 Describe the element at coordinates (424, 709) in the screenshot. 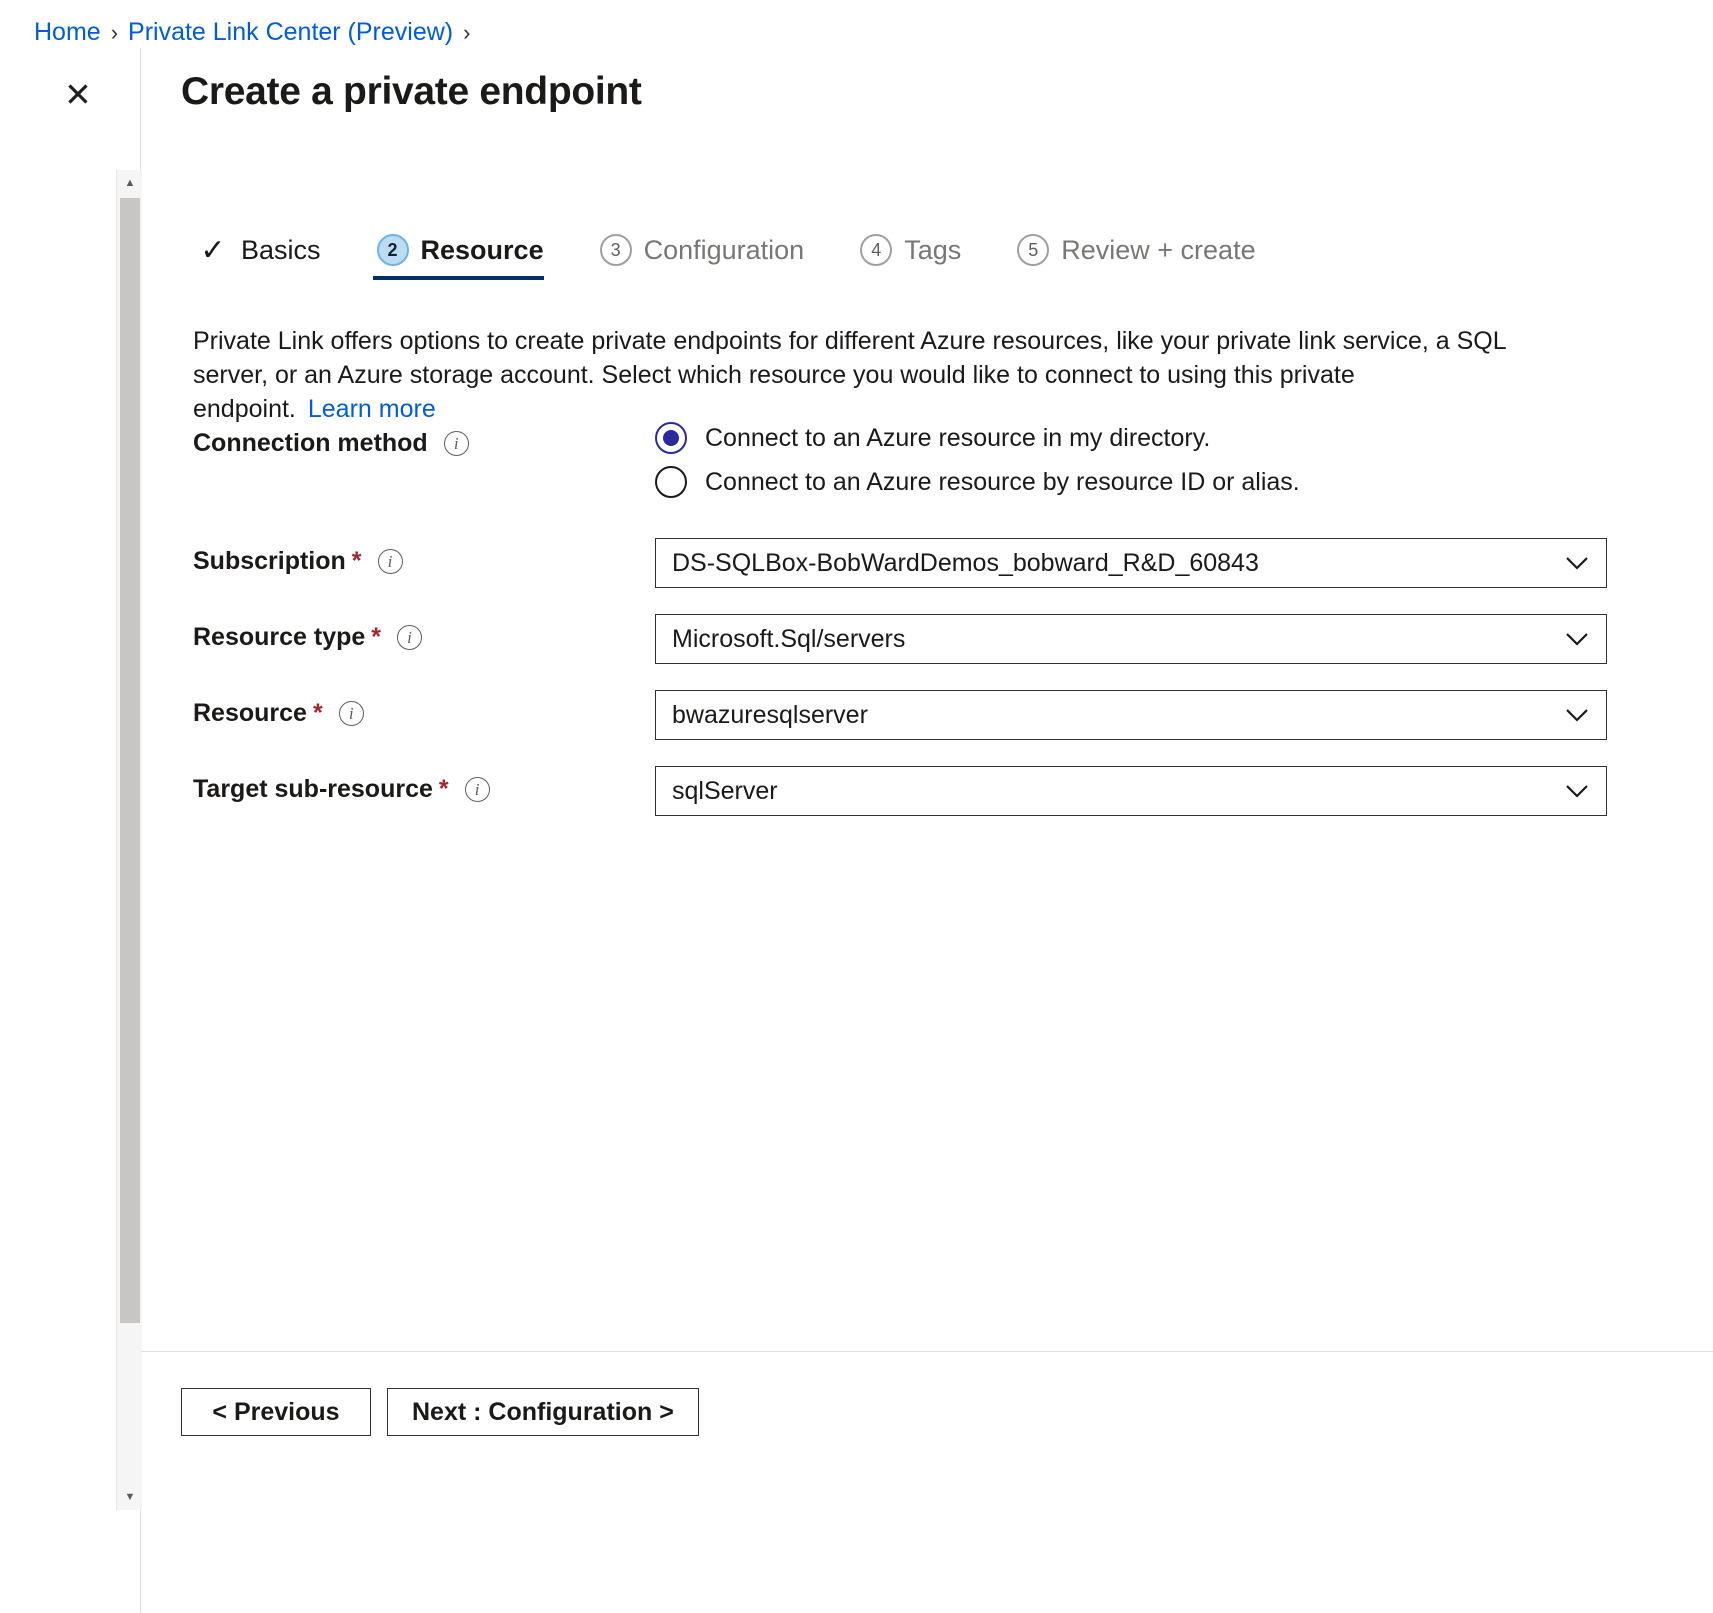

I see `resource-label: Resource * i` at that location.